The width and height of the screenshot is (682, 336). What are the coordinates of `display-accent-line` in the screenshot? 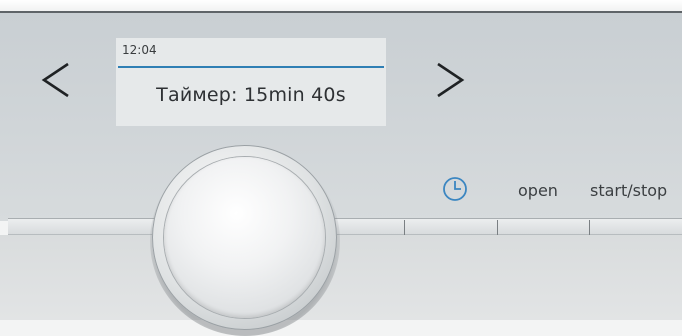 It's located at (251, 67).